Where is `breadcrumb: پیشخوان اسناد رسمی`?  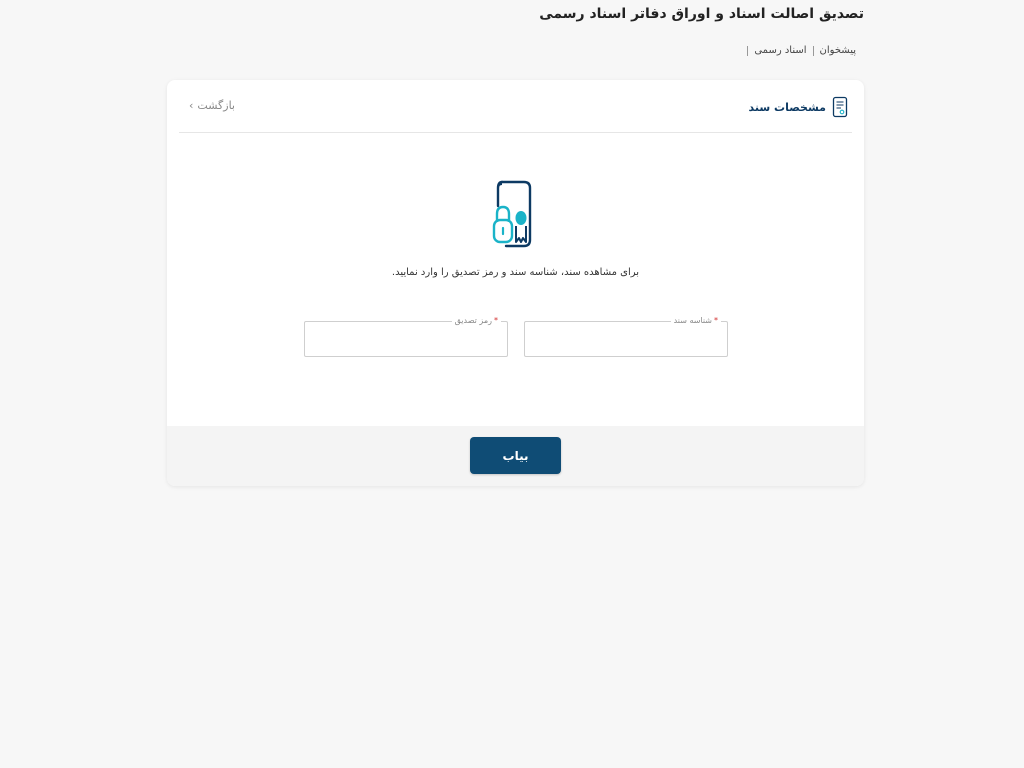 breadcrumb: پیشخوان اسناد رسمی is located at coordinates (798, 50).